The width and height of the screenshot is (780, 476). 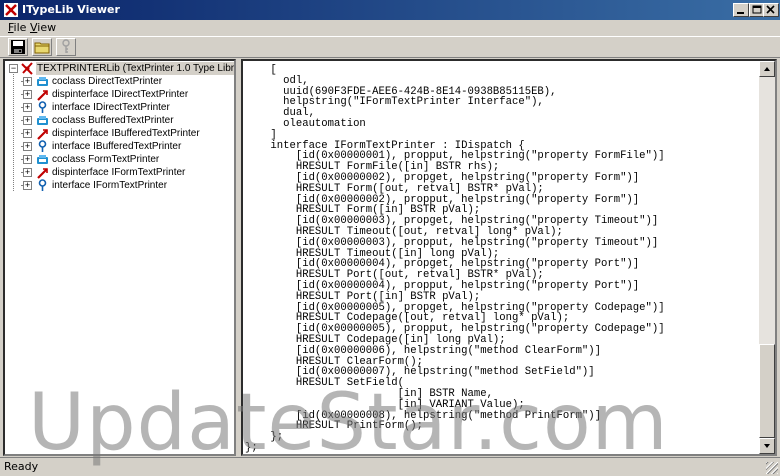 I want to click on tree-item-label: dispinterface IFormTextPrinter, so click(x=119, y=172).